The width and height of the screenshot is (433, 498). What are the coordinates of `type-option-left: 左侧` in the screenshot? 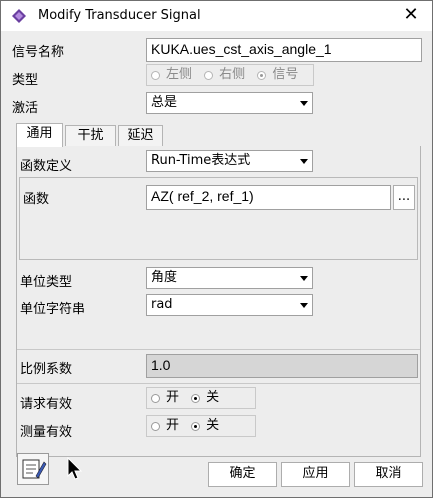 It's located at (171, 75).